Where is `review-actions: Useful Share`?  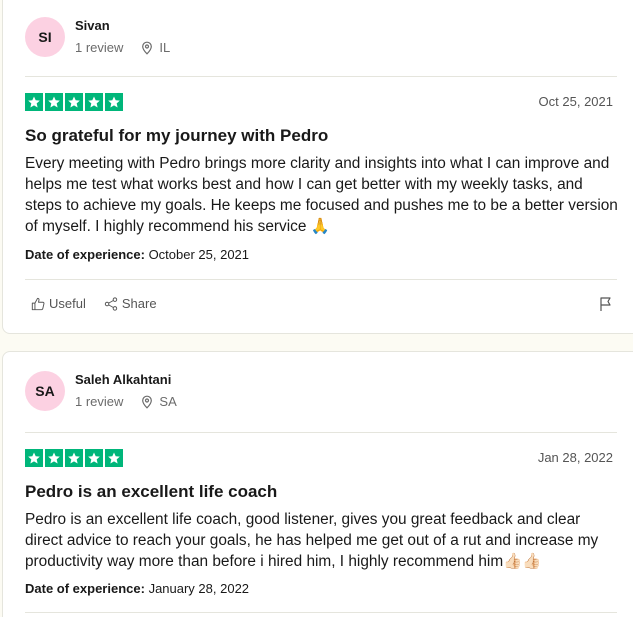 review-actions: Useful Share is located at coordinates (103, 303).